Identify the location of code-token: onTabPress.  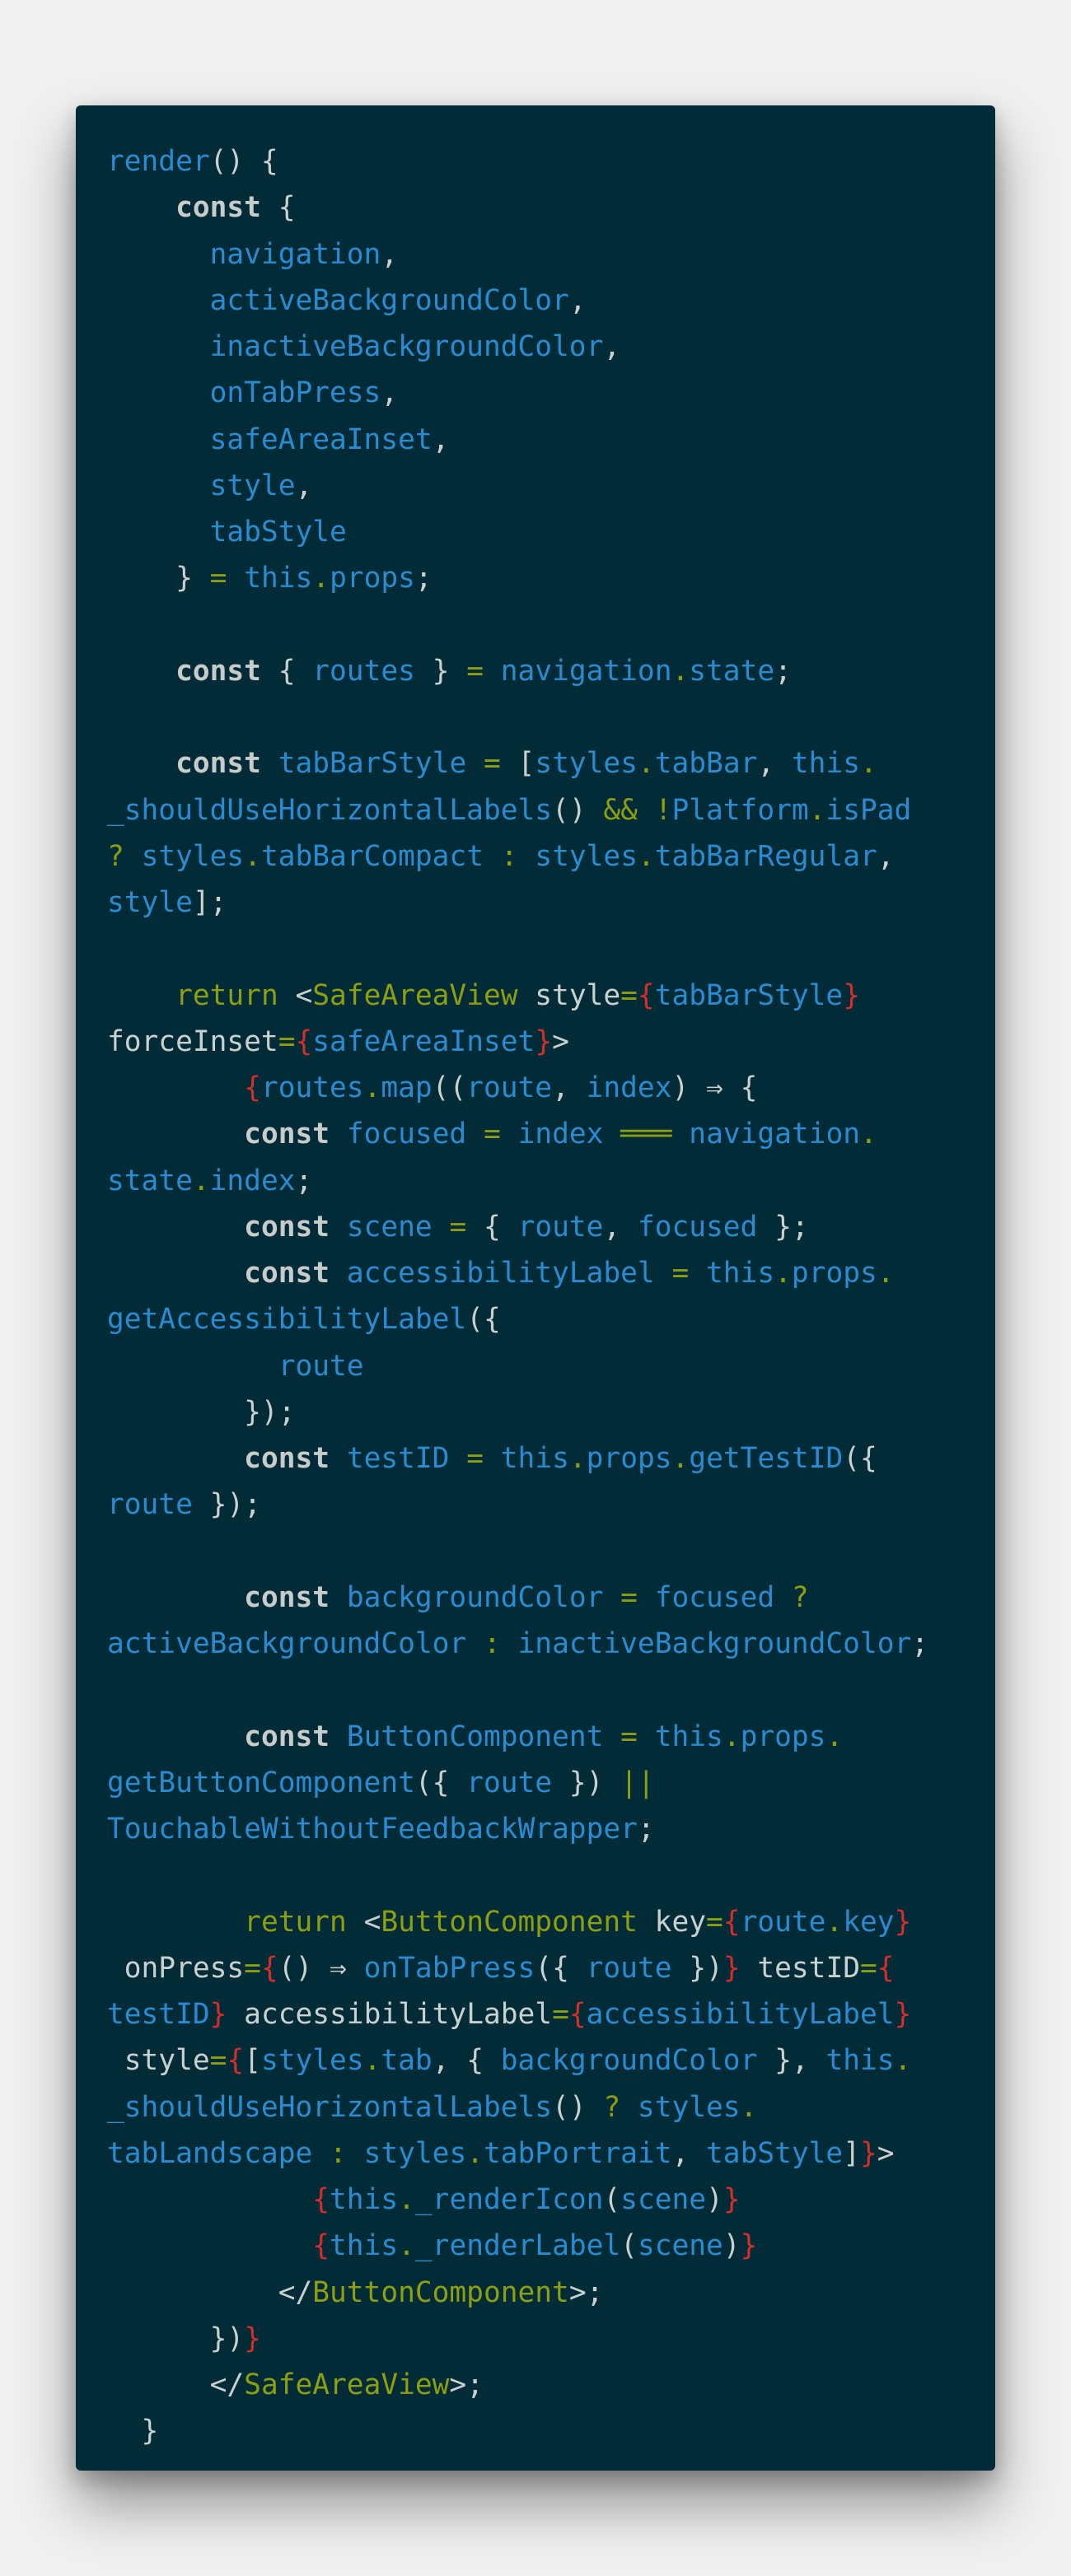
(295, 393).